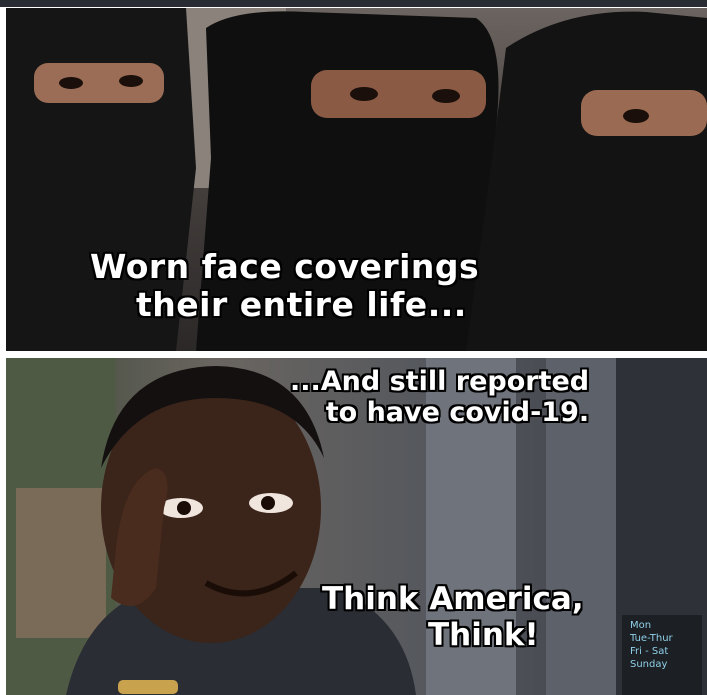 The image size is (707, 695). I want to click on bottom-caption-top: ...And still reported to have covid-19., so click(439, 397).